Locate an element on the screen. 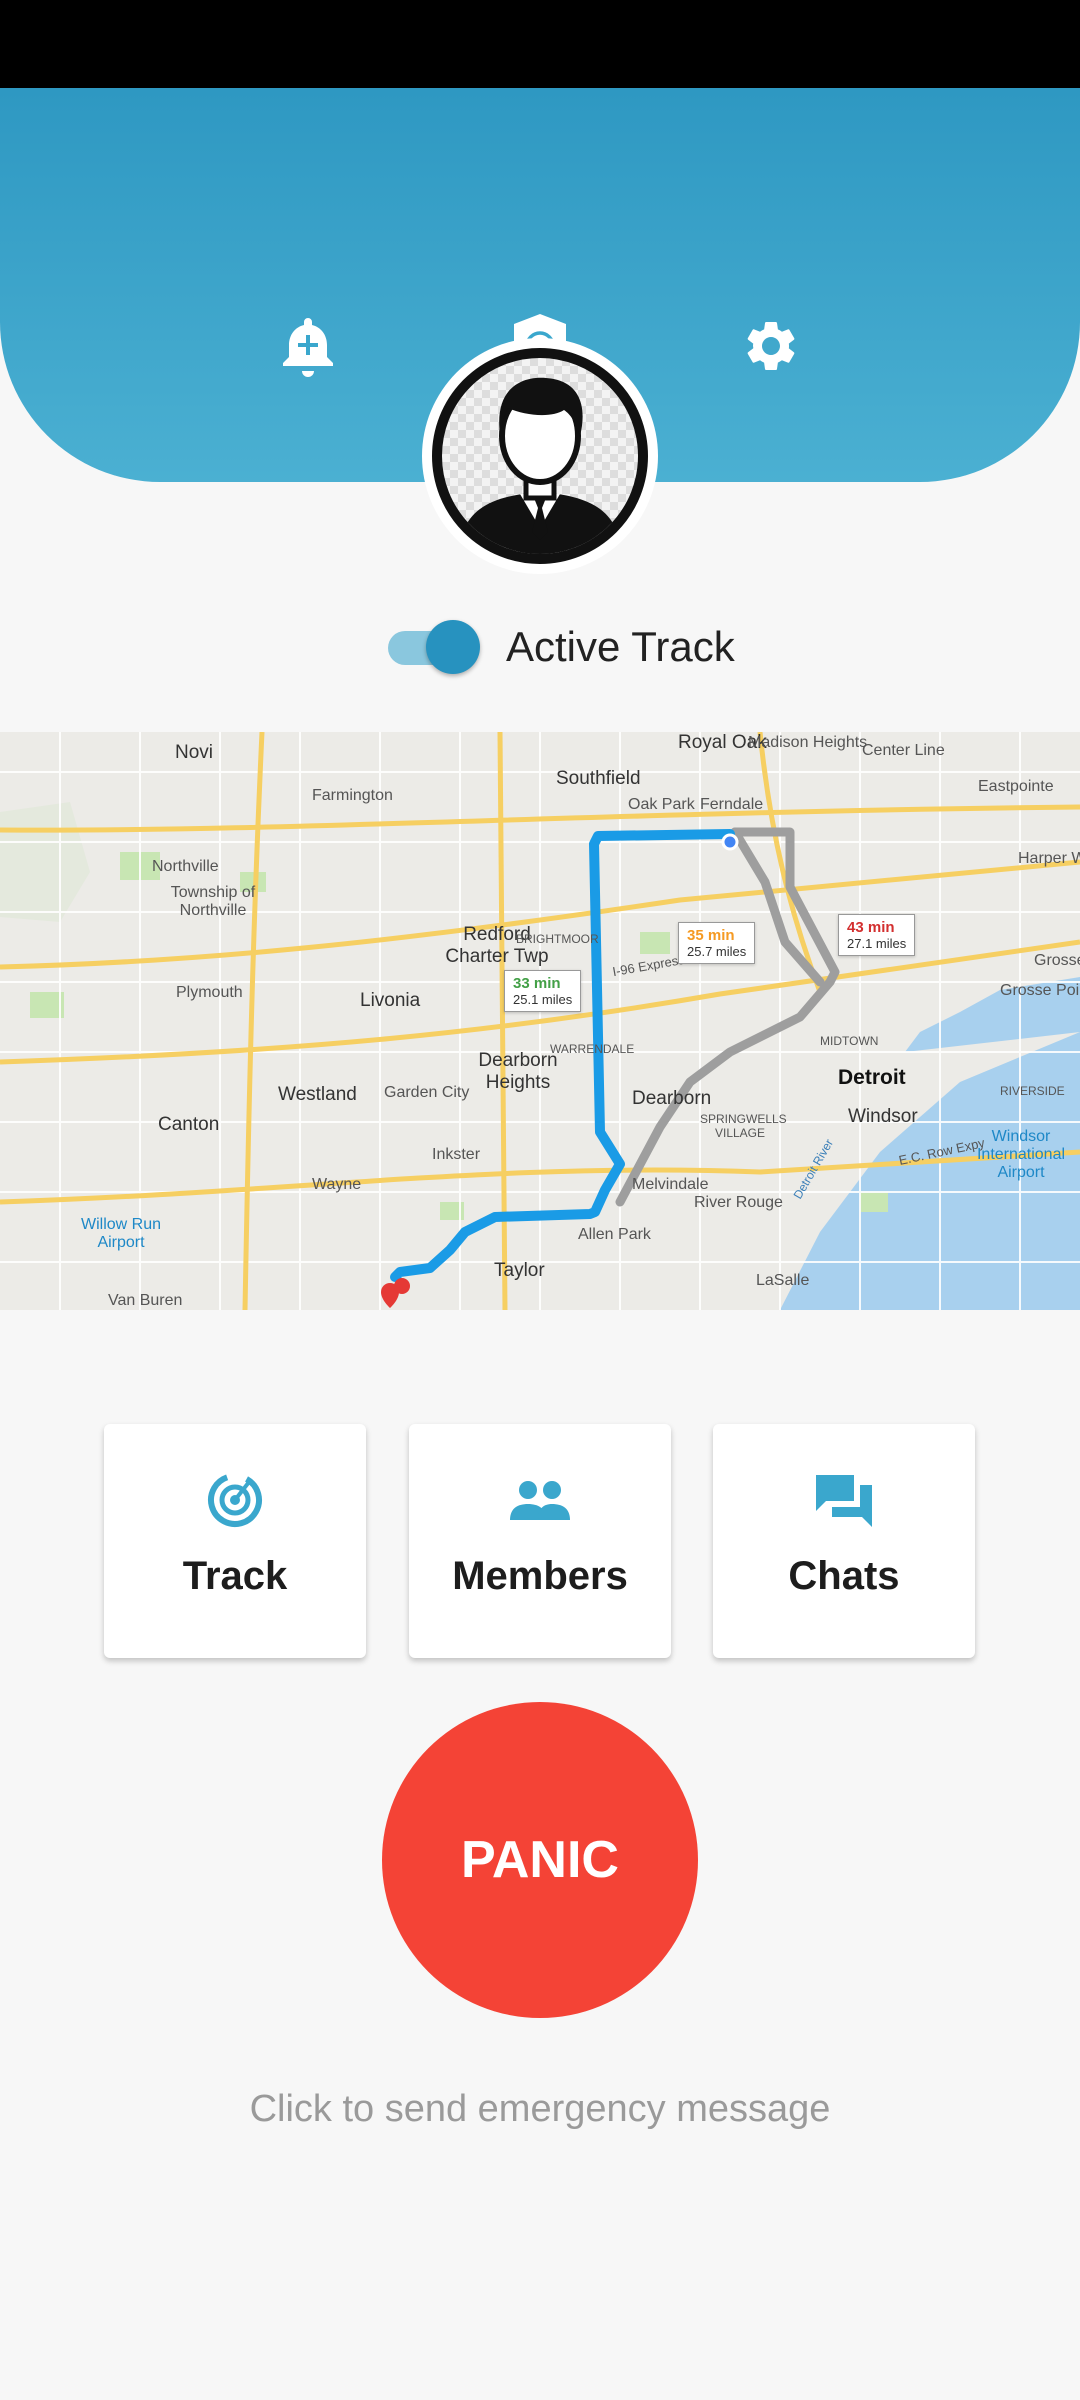 This screenshot has width=1080, height=2400. map-label: Harper Wo is located at coordinates (1049, 858).